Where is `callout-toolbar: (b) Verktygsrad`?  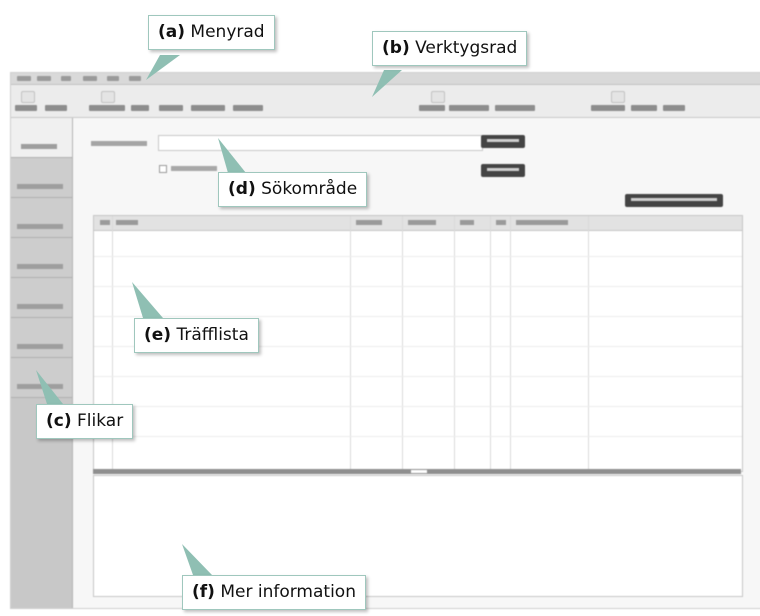
callout-toolbar: (b) Verktygsrad is located at coordinates (450, 48).